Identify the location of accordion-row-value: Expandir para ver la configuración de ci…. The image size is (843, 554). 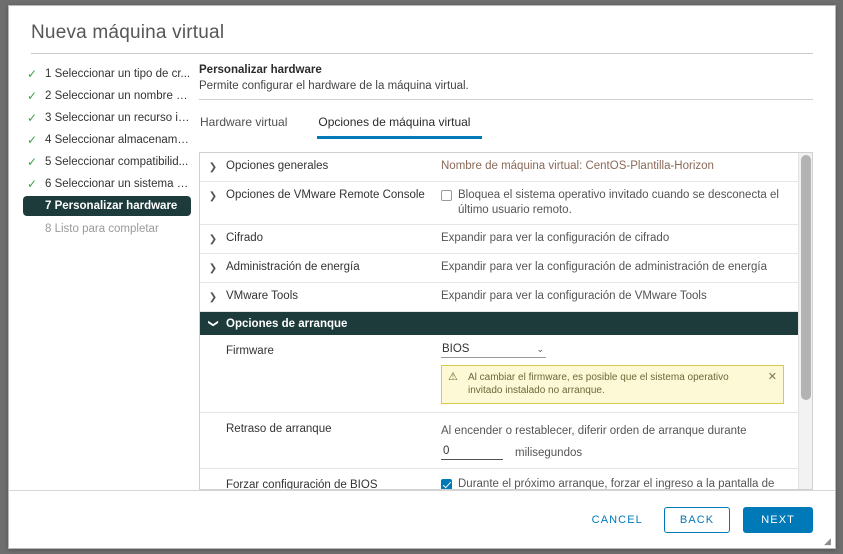
(555, 238).